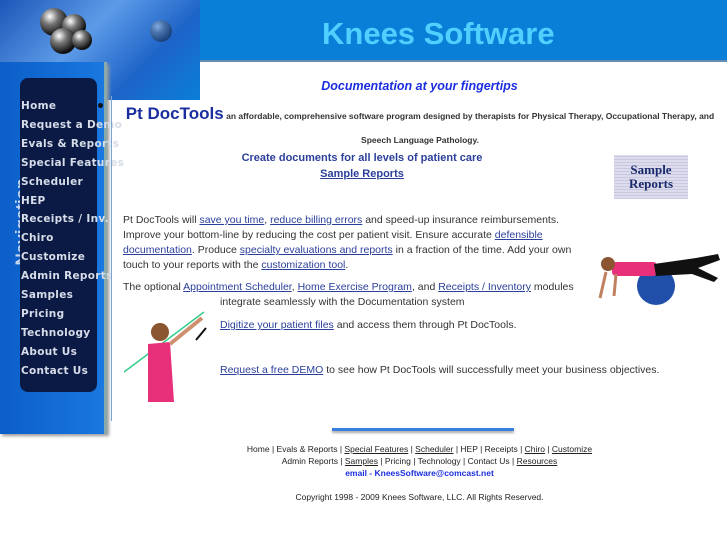 The width and height of the screenshot is (727, 545). Describe the element at coordinates (316, 220) in the screenshot. I see `billing-errors-link: reduce billing errors` at that location.